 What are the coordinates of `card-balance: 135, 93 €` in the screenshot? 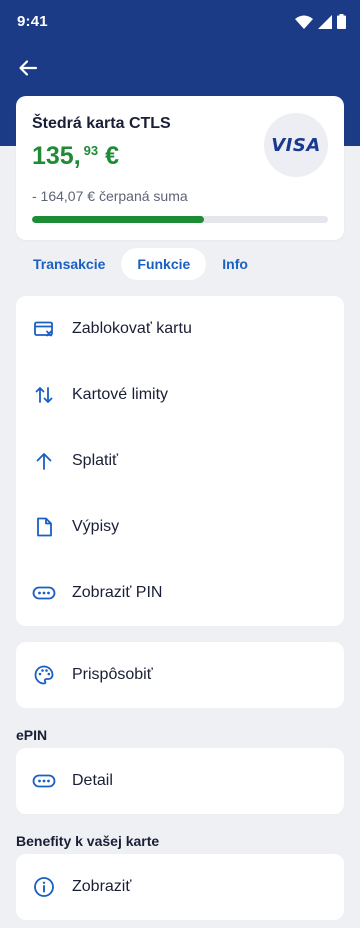 It's located at (75, 156).